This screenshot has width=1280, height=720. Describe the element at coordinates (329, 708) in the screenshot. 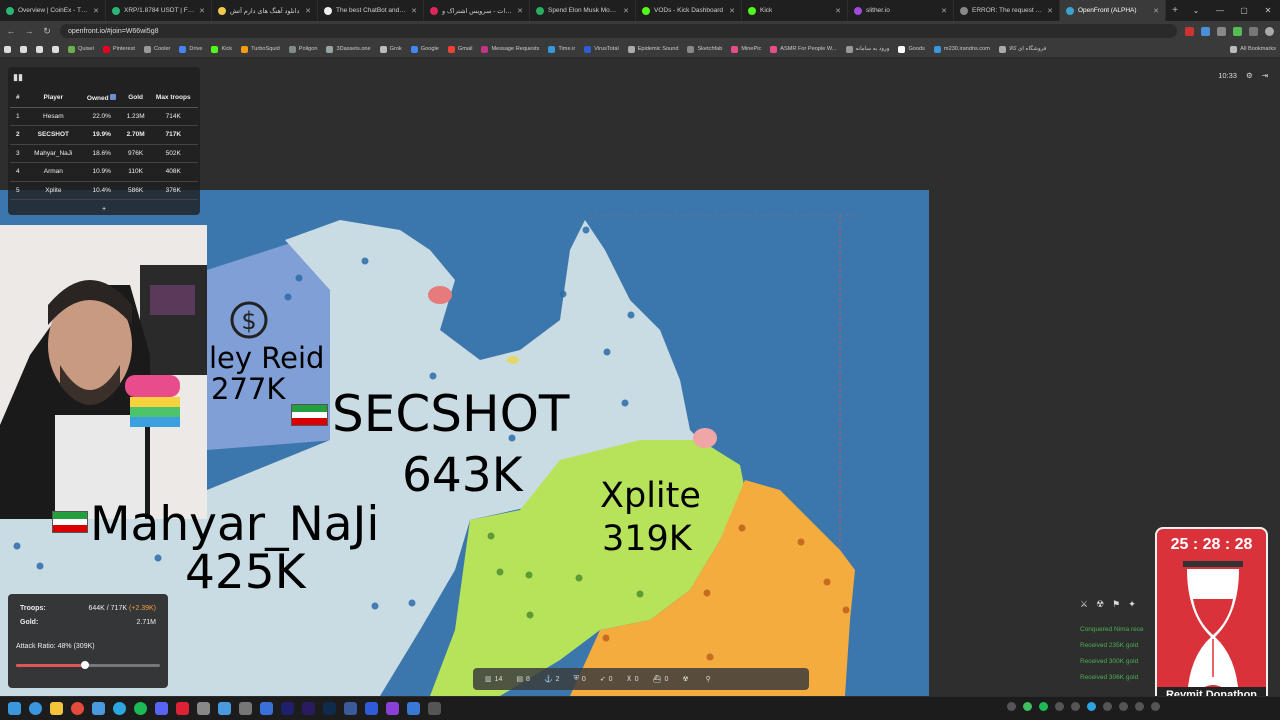

I see `photoshop-icon` at that location.